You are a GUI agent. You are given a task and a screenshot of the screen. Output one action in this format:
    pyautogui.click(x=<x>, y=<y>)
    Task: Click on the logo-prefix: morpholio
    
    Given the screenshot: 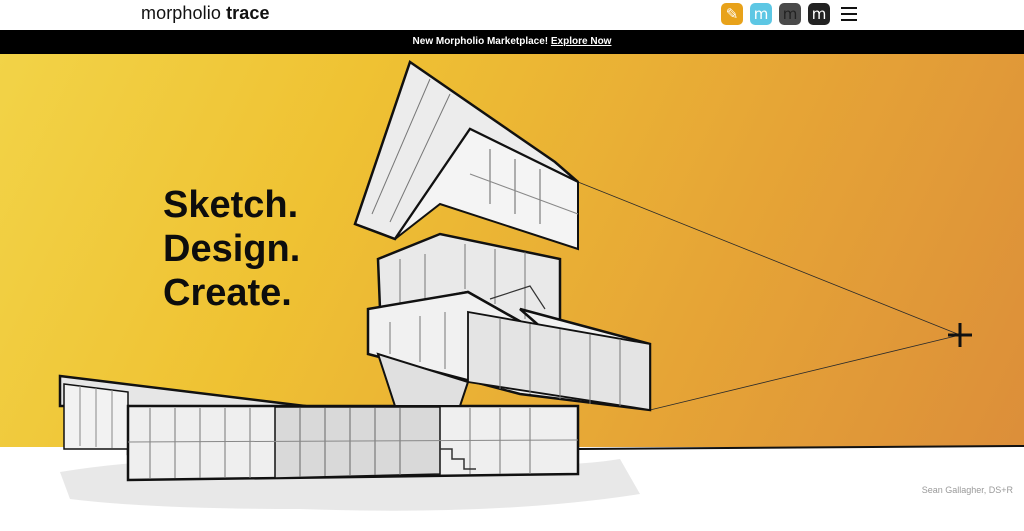 What is the action you would take?
    pyautogui.click(x=181, y=13)
    